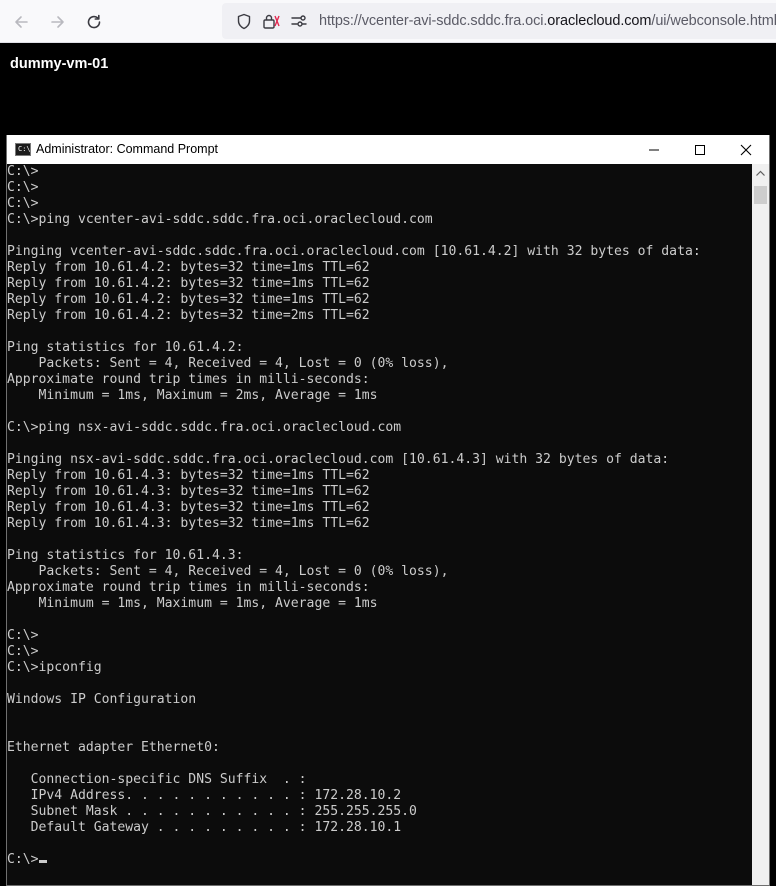 The width and height of the screenshot is (776, 886). I want to click on cmd-icon-text: C:\, so click(24, 149).